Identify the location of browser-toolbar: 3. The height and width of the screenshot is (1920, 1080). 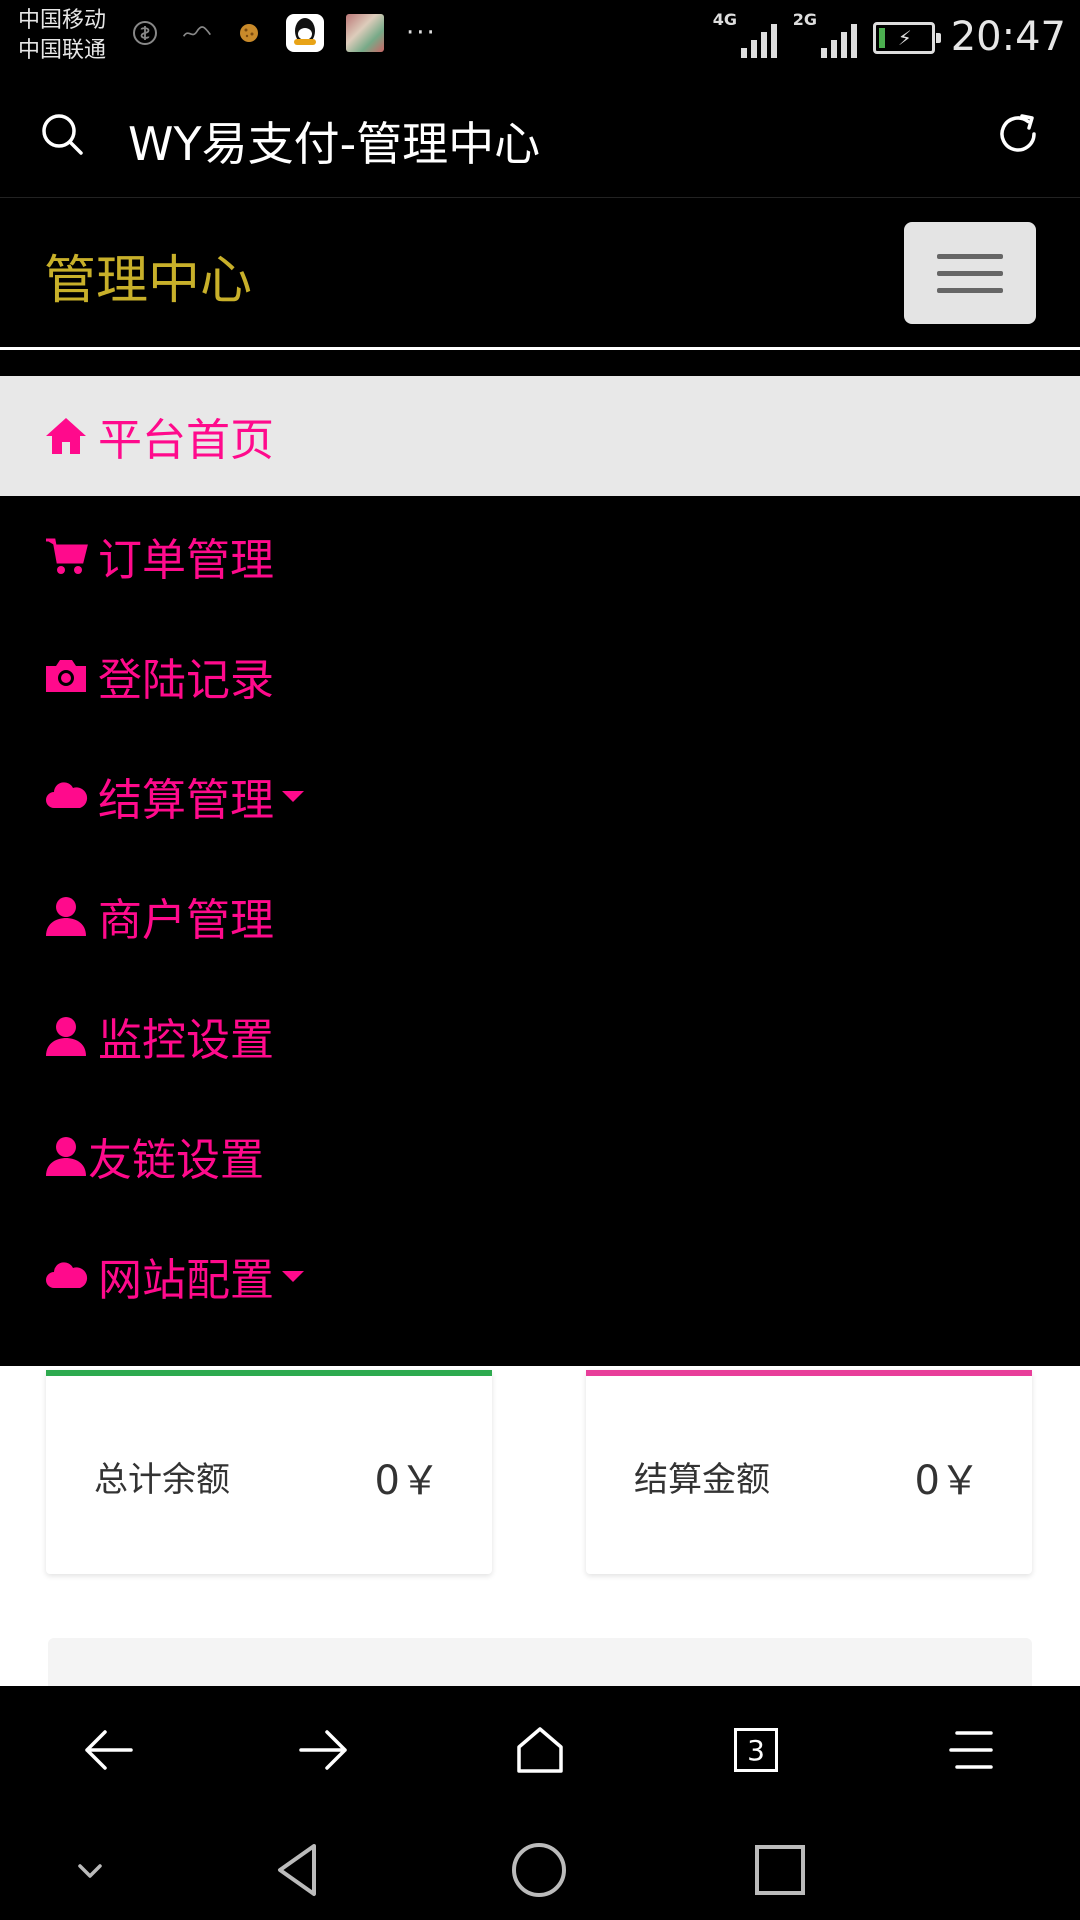
(540, 1750).